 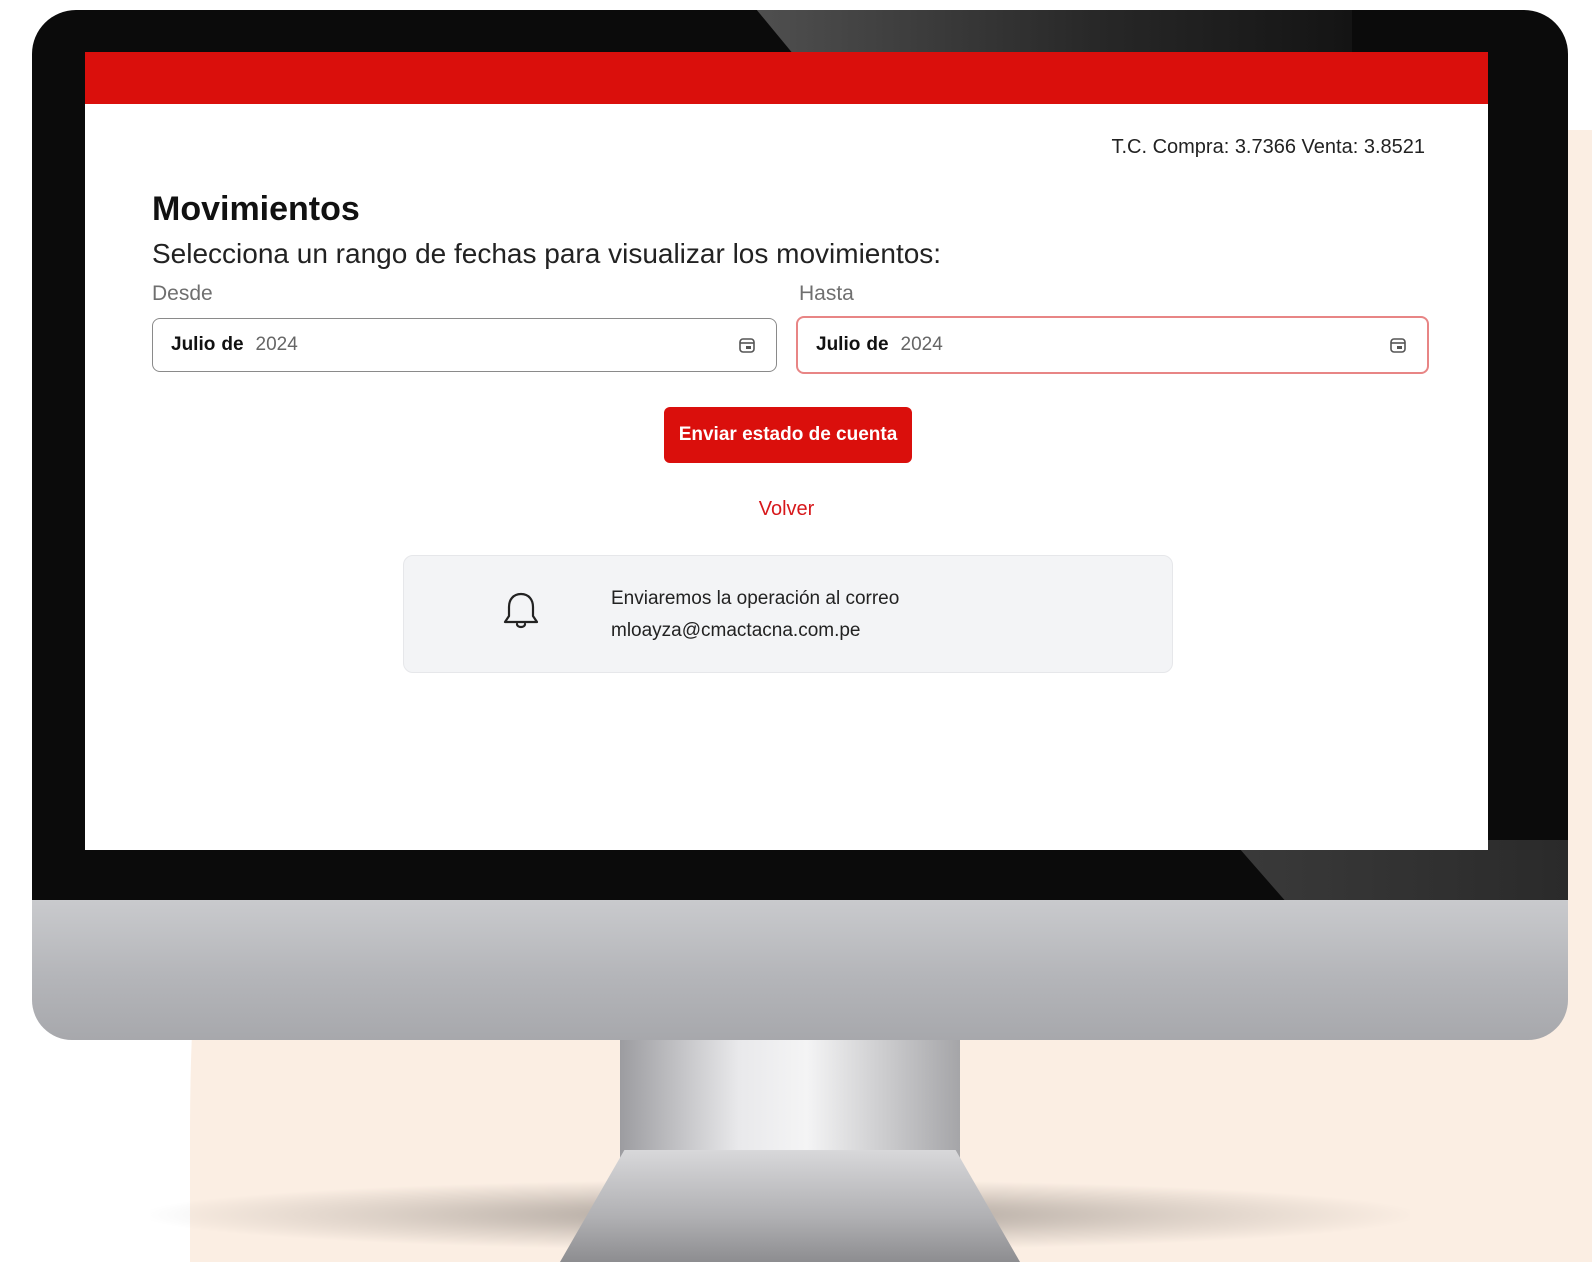 What do you see at coordinates (232, 344) in the screenshot?
I see `from-connector: de` at bounding box center [232, 344].